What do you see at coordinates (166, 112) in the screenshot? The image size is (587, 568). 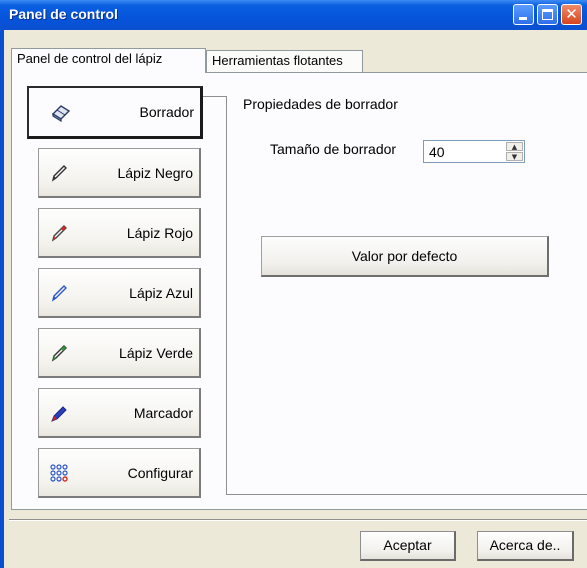 I see `tool-label: Borrador` at bounding box center [166, 112].